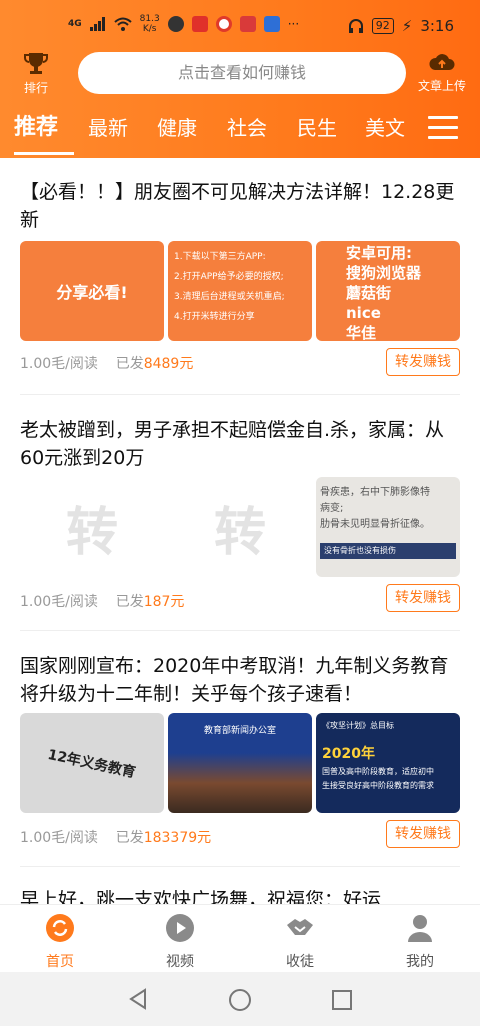 The height and width of the screenshot is (1026, 480). I want to click on network-indicator: 4G, so click(75, 24).